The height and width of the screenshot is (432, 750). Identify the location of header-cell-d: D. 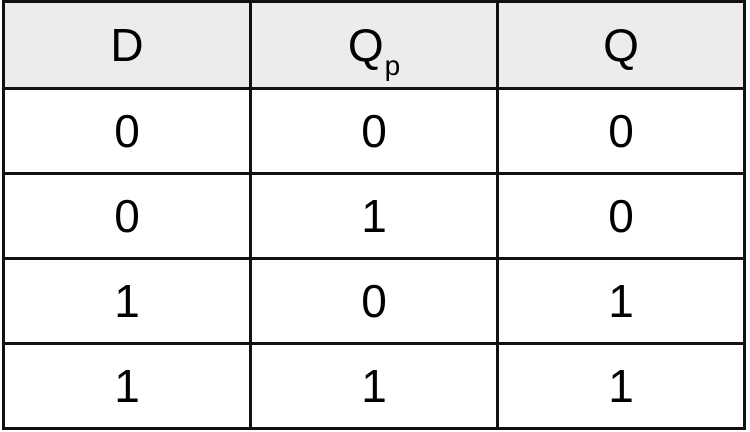
(127, 45).